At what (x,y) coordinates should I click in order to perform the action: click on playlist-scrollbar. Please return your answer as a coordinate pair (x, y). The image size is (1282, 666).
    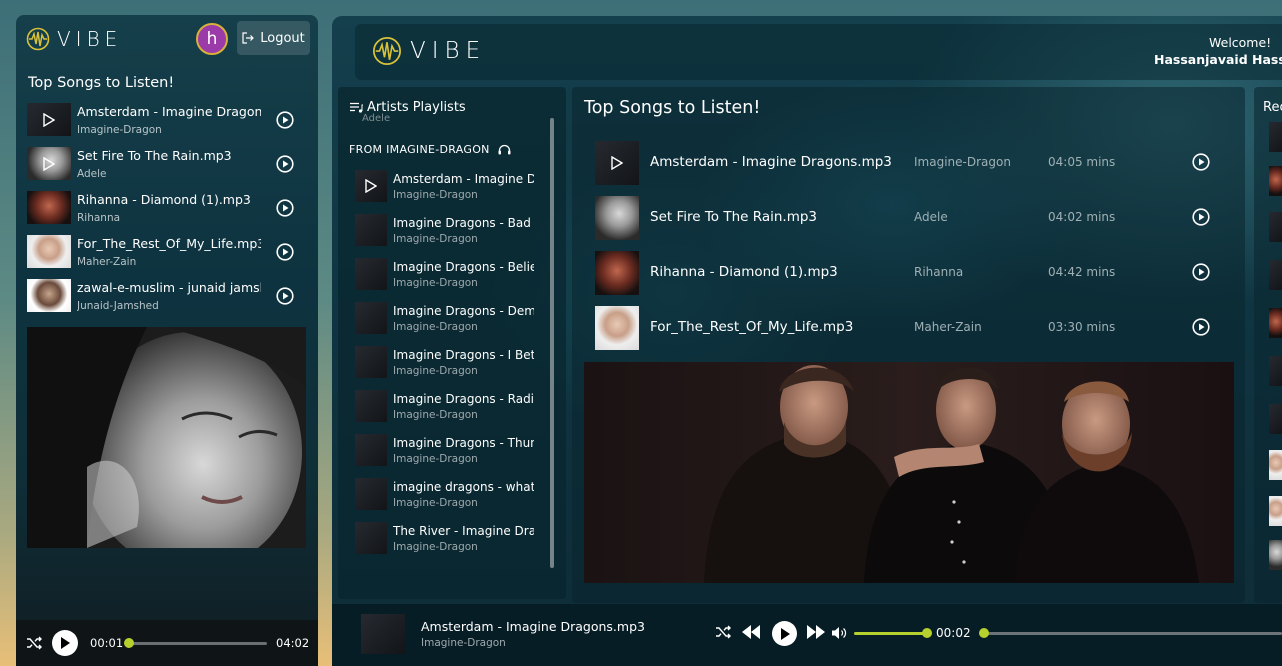
    Looking at the image, I should click on (552, 343).